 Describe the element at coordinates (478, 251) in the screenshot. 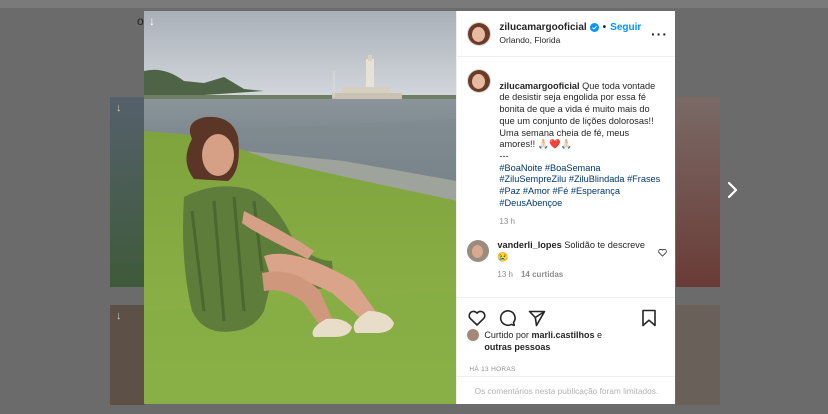

I see `commenter-avatar` at that location.